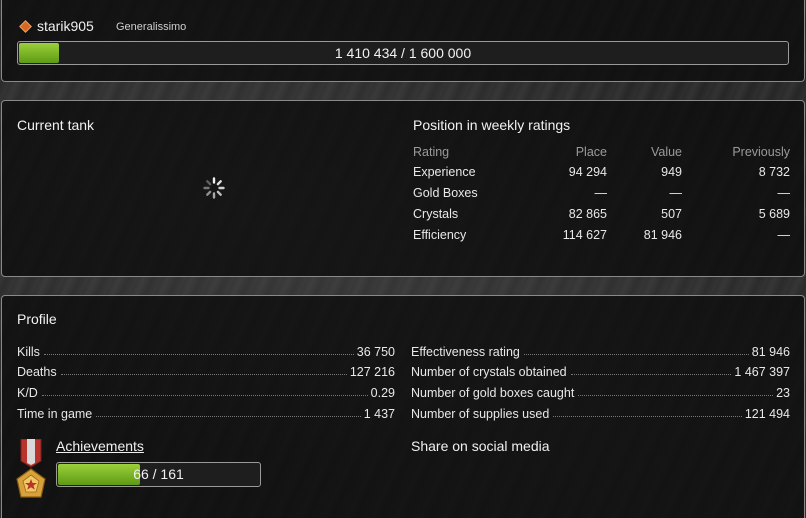 Image resolution: width=806 pixels, height=518 pixels. What do you see at coordinates (206, 371) in the screenshot?
I see `stat-row-deaths: Deaths 127 216` at bounding box center [206, 371].